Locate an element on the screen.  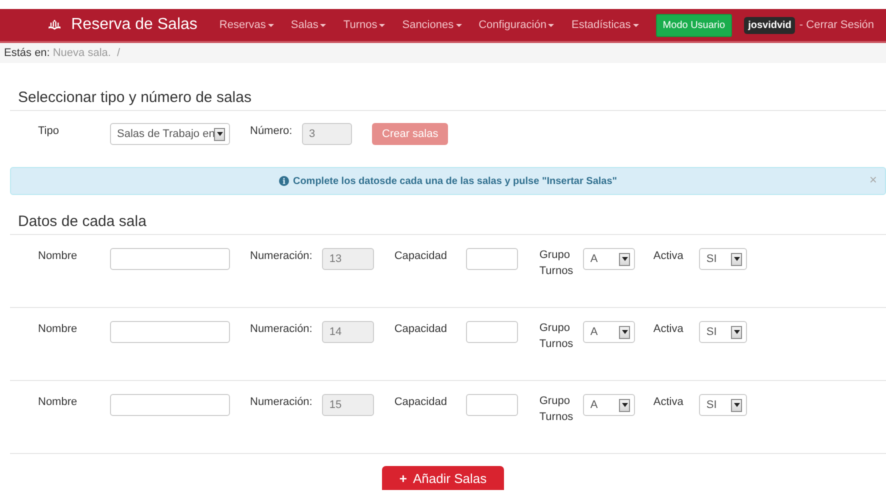
mode-button: Modo Usuario is located at coordinates (694, 25).